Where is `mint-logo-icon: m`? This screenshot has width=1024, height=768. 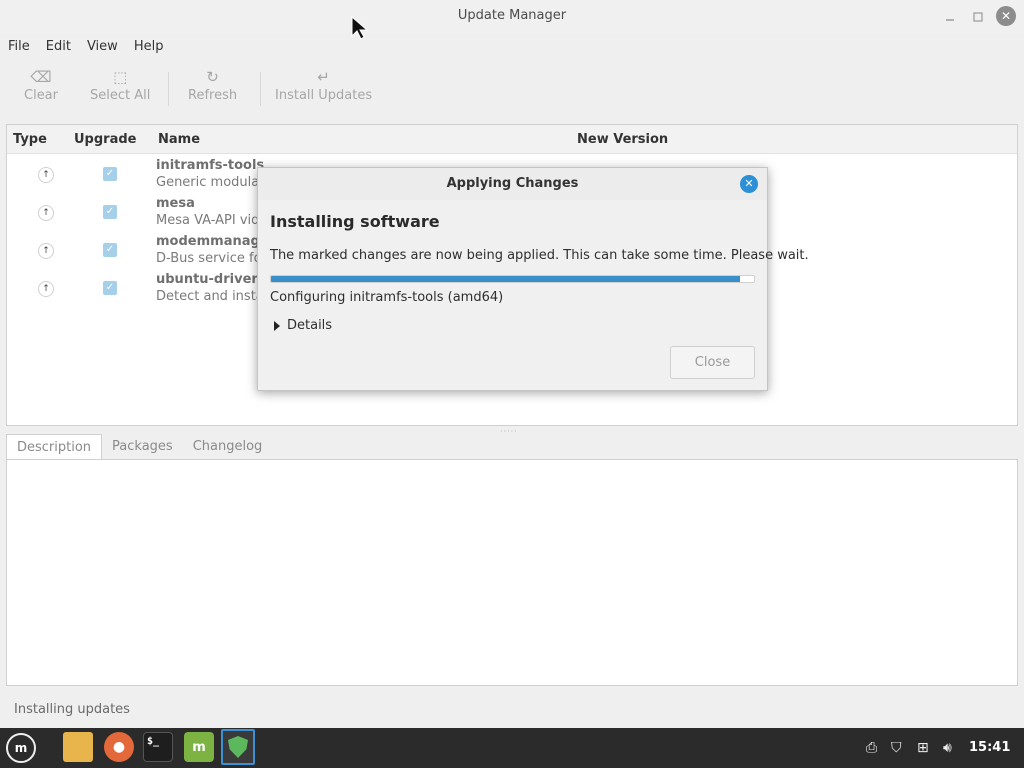
mint-logo-icon: m is located at coordinates (21, 748).